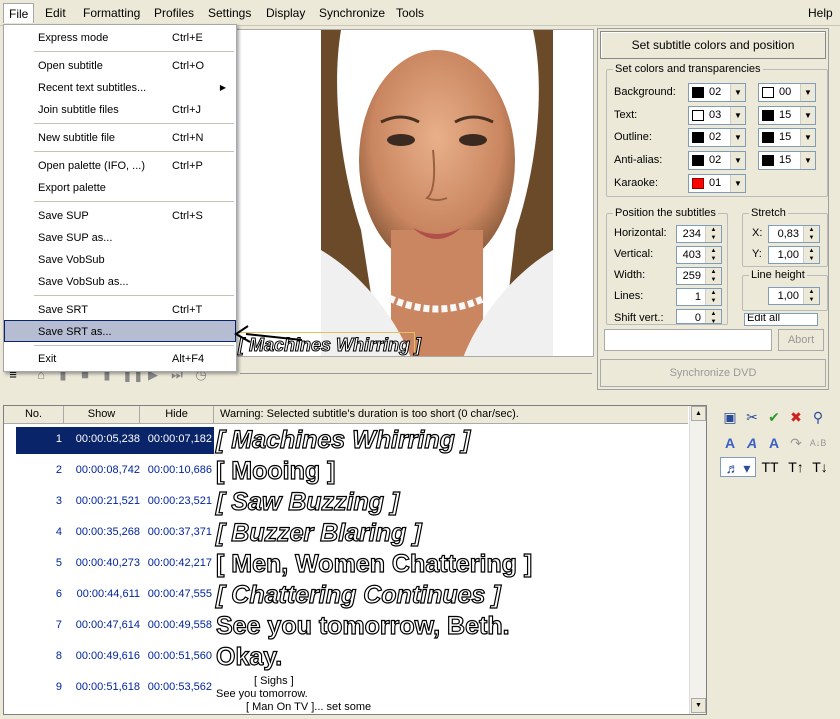 The image size is (840, 719). What do you see at coordinates (134, 51) in the screenshot?
I see `menu-separator` at bounding box center [134, 51].